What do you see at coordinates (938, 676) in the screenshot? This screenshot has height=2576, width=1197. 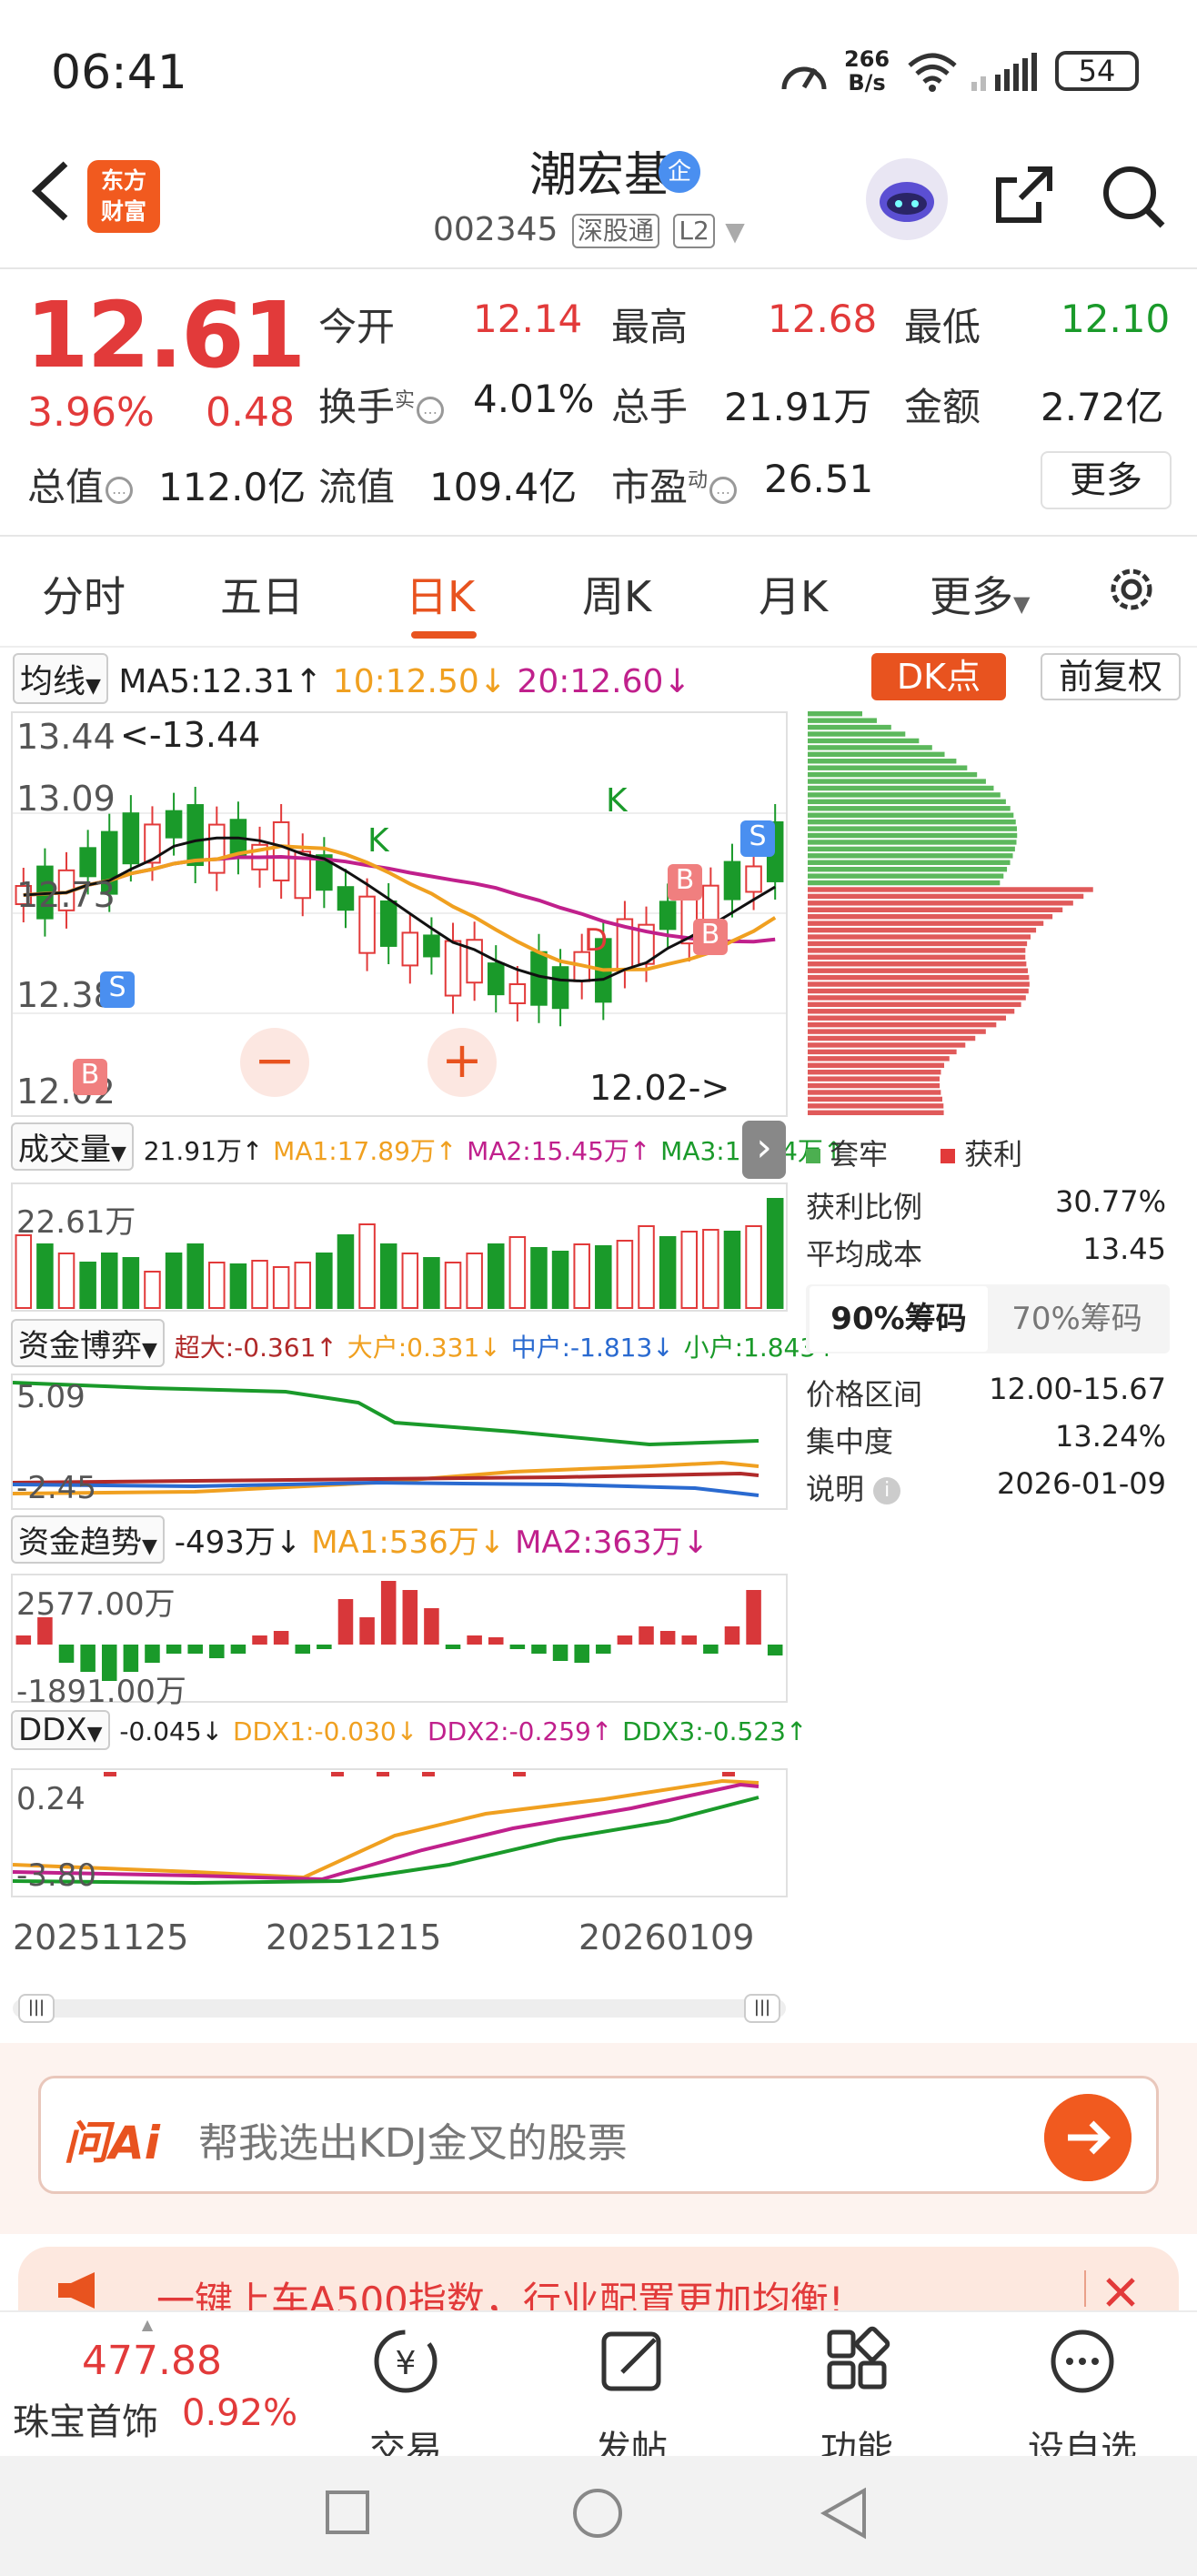 I see `dk-point-button: DK点` at bounding box center [938, 676].